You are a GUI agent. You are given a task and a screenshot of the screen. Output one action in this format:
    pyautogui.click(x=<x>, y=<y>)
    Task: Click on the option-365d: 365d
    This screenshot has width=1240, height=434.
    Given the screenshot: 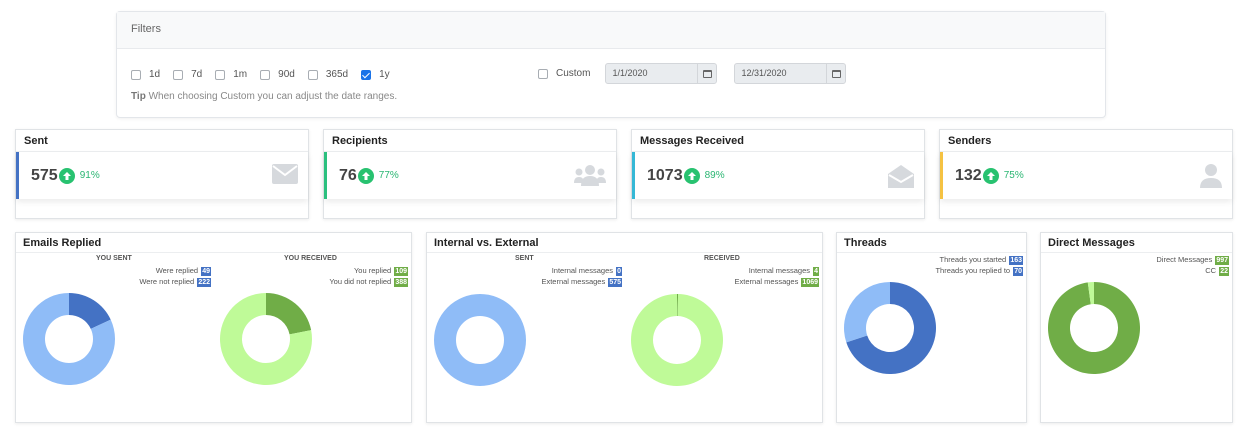 What is the action you would take?
    pyautogui.click(x=327, y=74)
    